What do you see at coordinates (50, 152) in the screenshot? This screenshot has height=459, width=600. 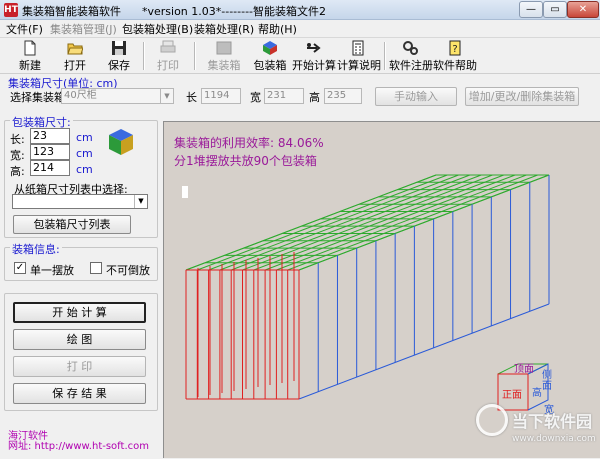 I see `package-width-field: 123` at bounding box center [50, 152].